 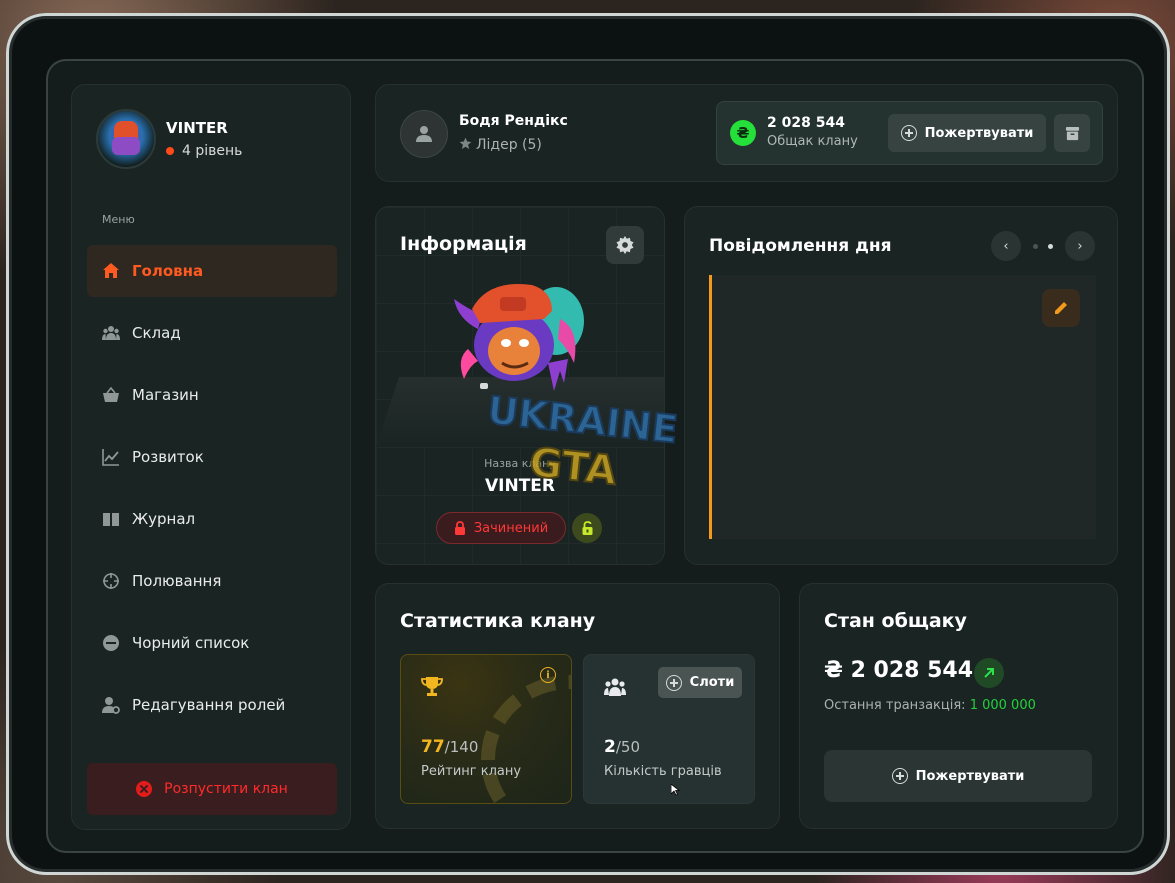 I want to click on donate-button: Пожертвувати, so click(x=967, y=133).